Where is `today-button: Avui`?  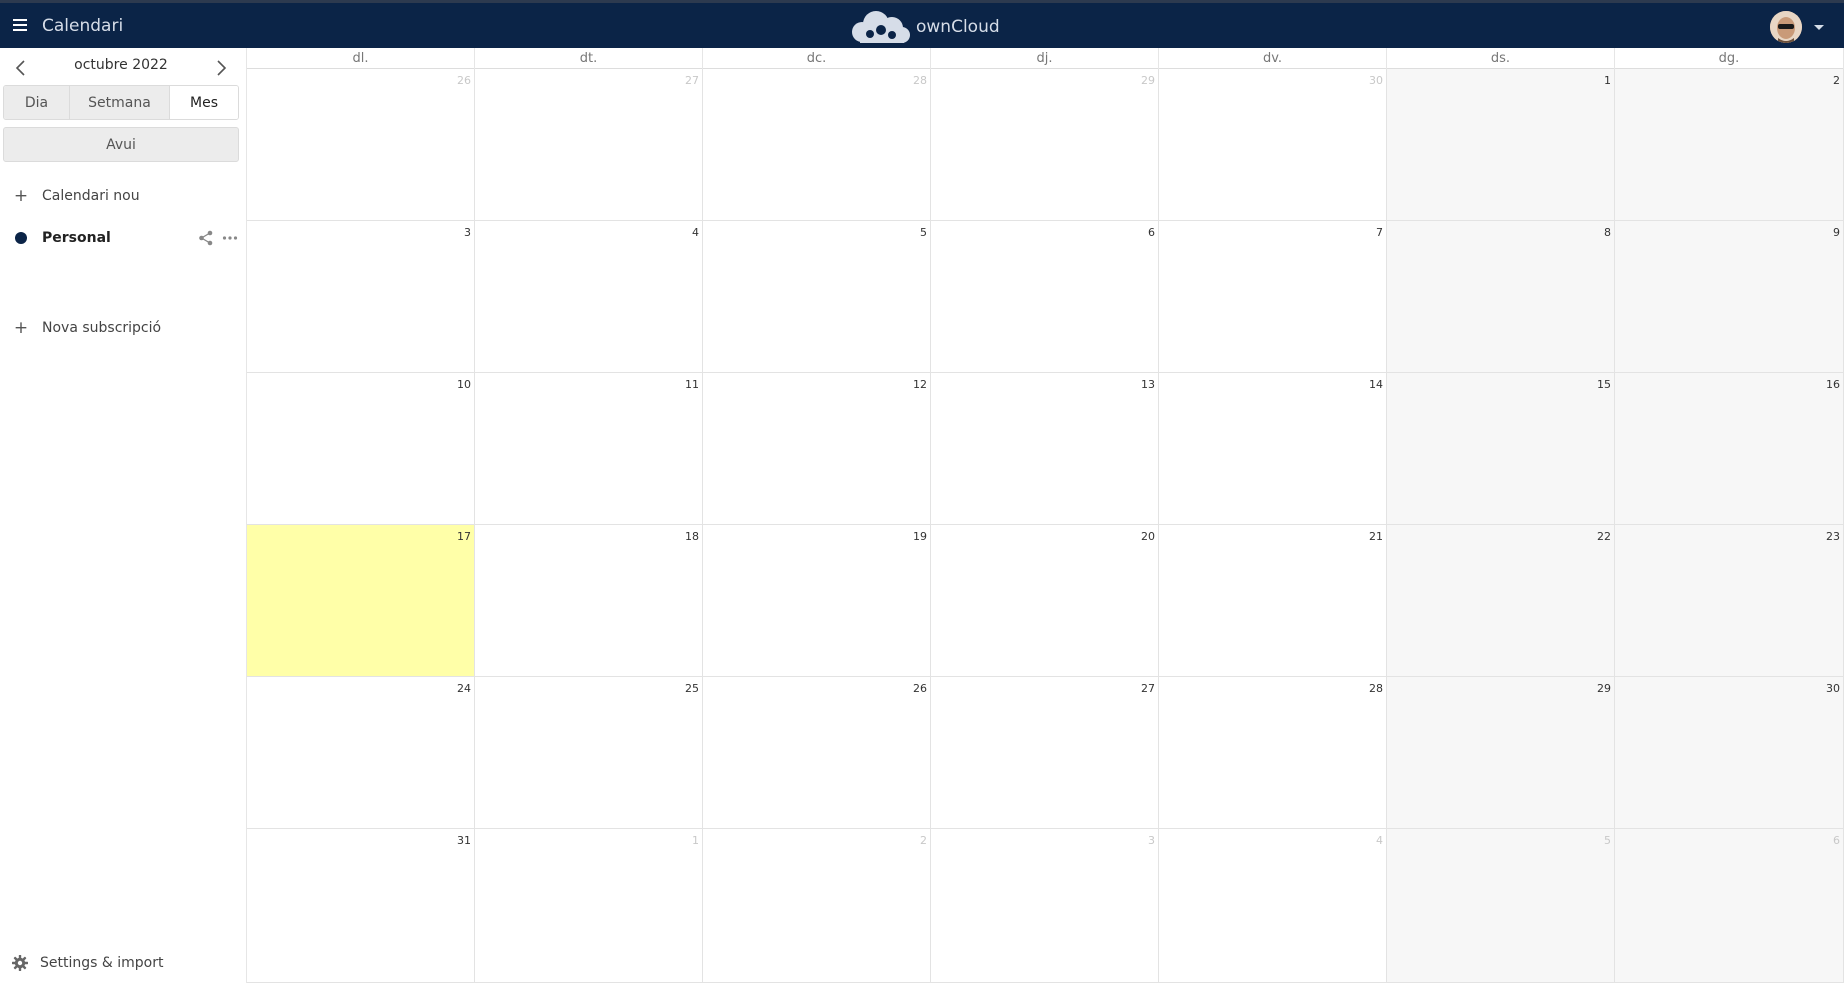
today-button: Avui is located at coordinates (121, 144).